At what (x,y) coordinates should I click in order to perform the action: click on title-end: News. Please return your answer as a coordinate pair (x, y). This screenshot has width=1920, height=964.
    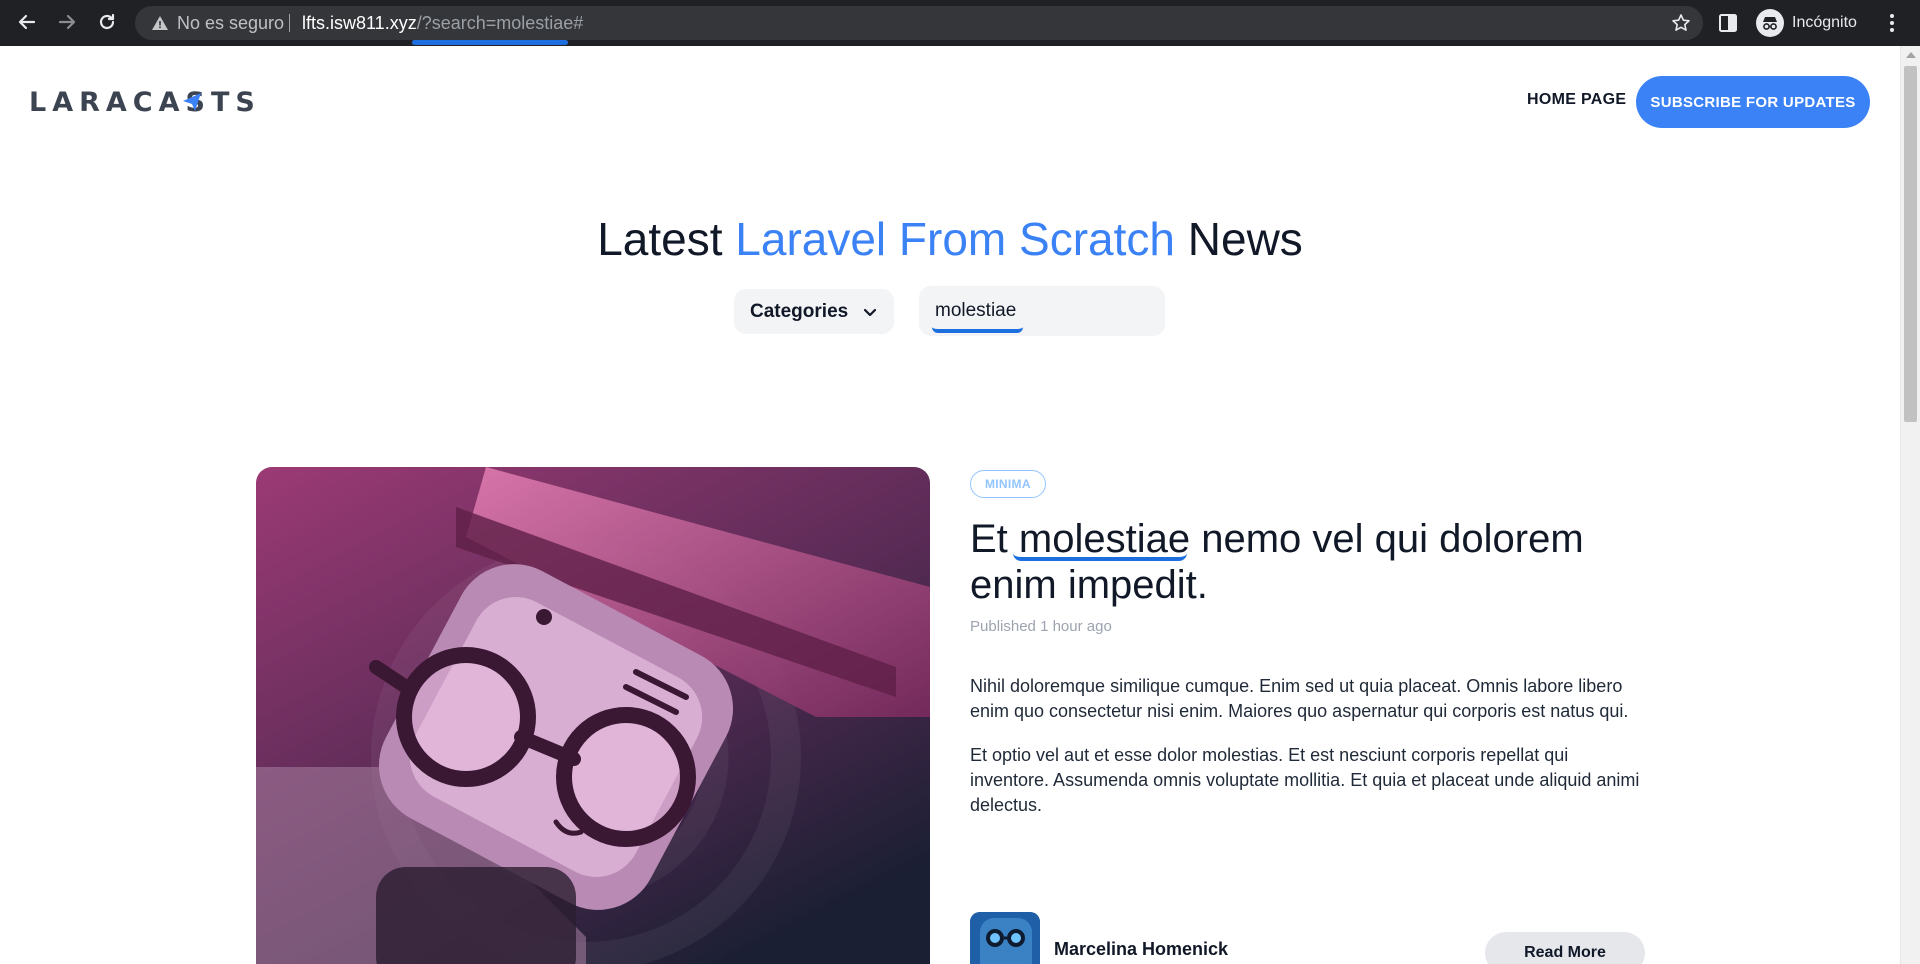
    Looking at the image, I should click on (1238, 239).